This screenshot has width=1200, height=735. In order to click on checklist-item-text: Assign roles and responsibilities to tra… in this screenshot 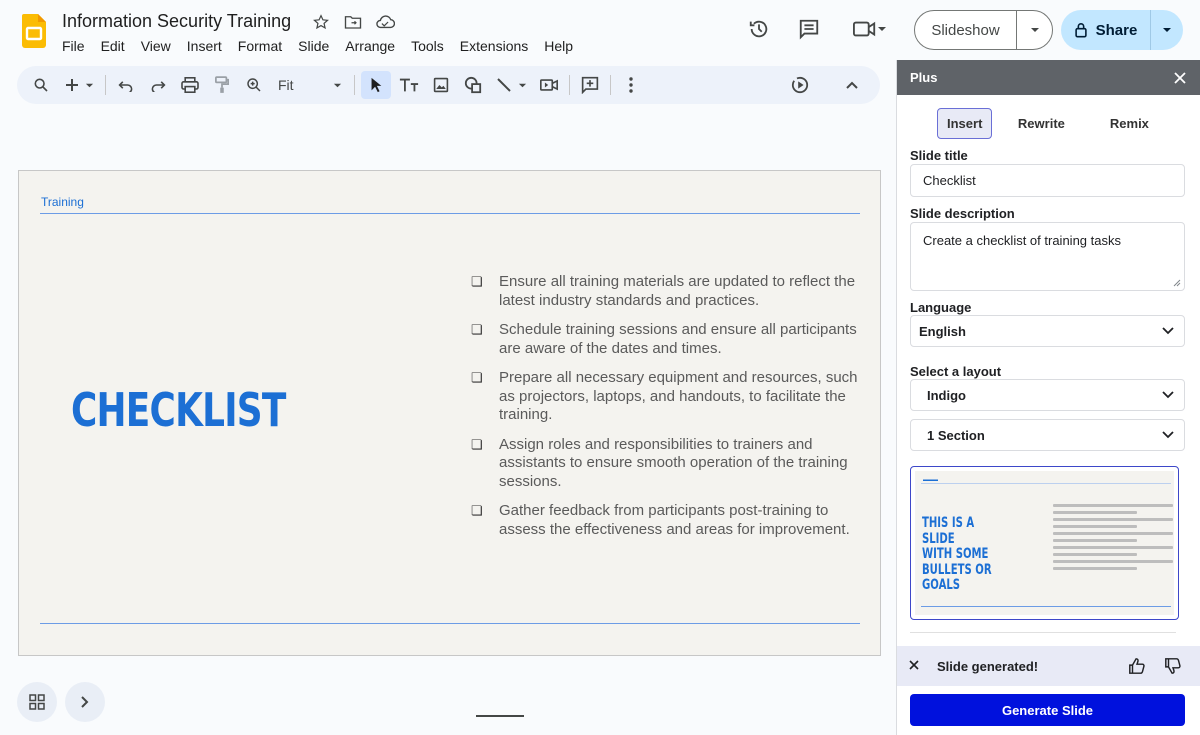, I will do `click(673, 462)`.